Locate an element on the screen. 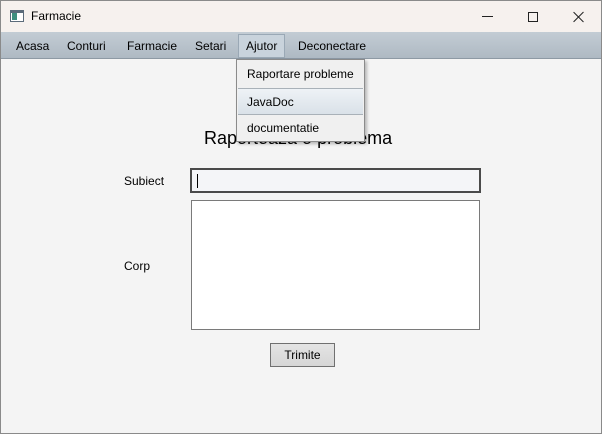 The width and height of the screenshot is (602, 434). submit-button: Trimite is located at coordinates (302, 355).